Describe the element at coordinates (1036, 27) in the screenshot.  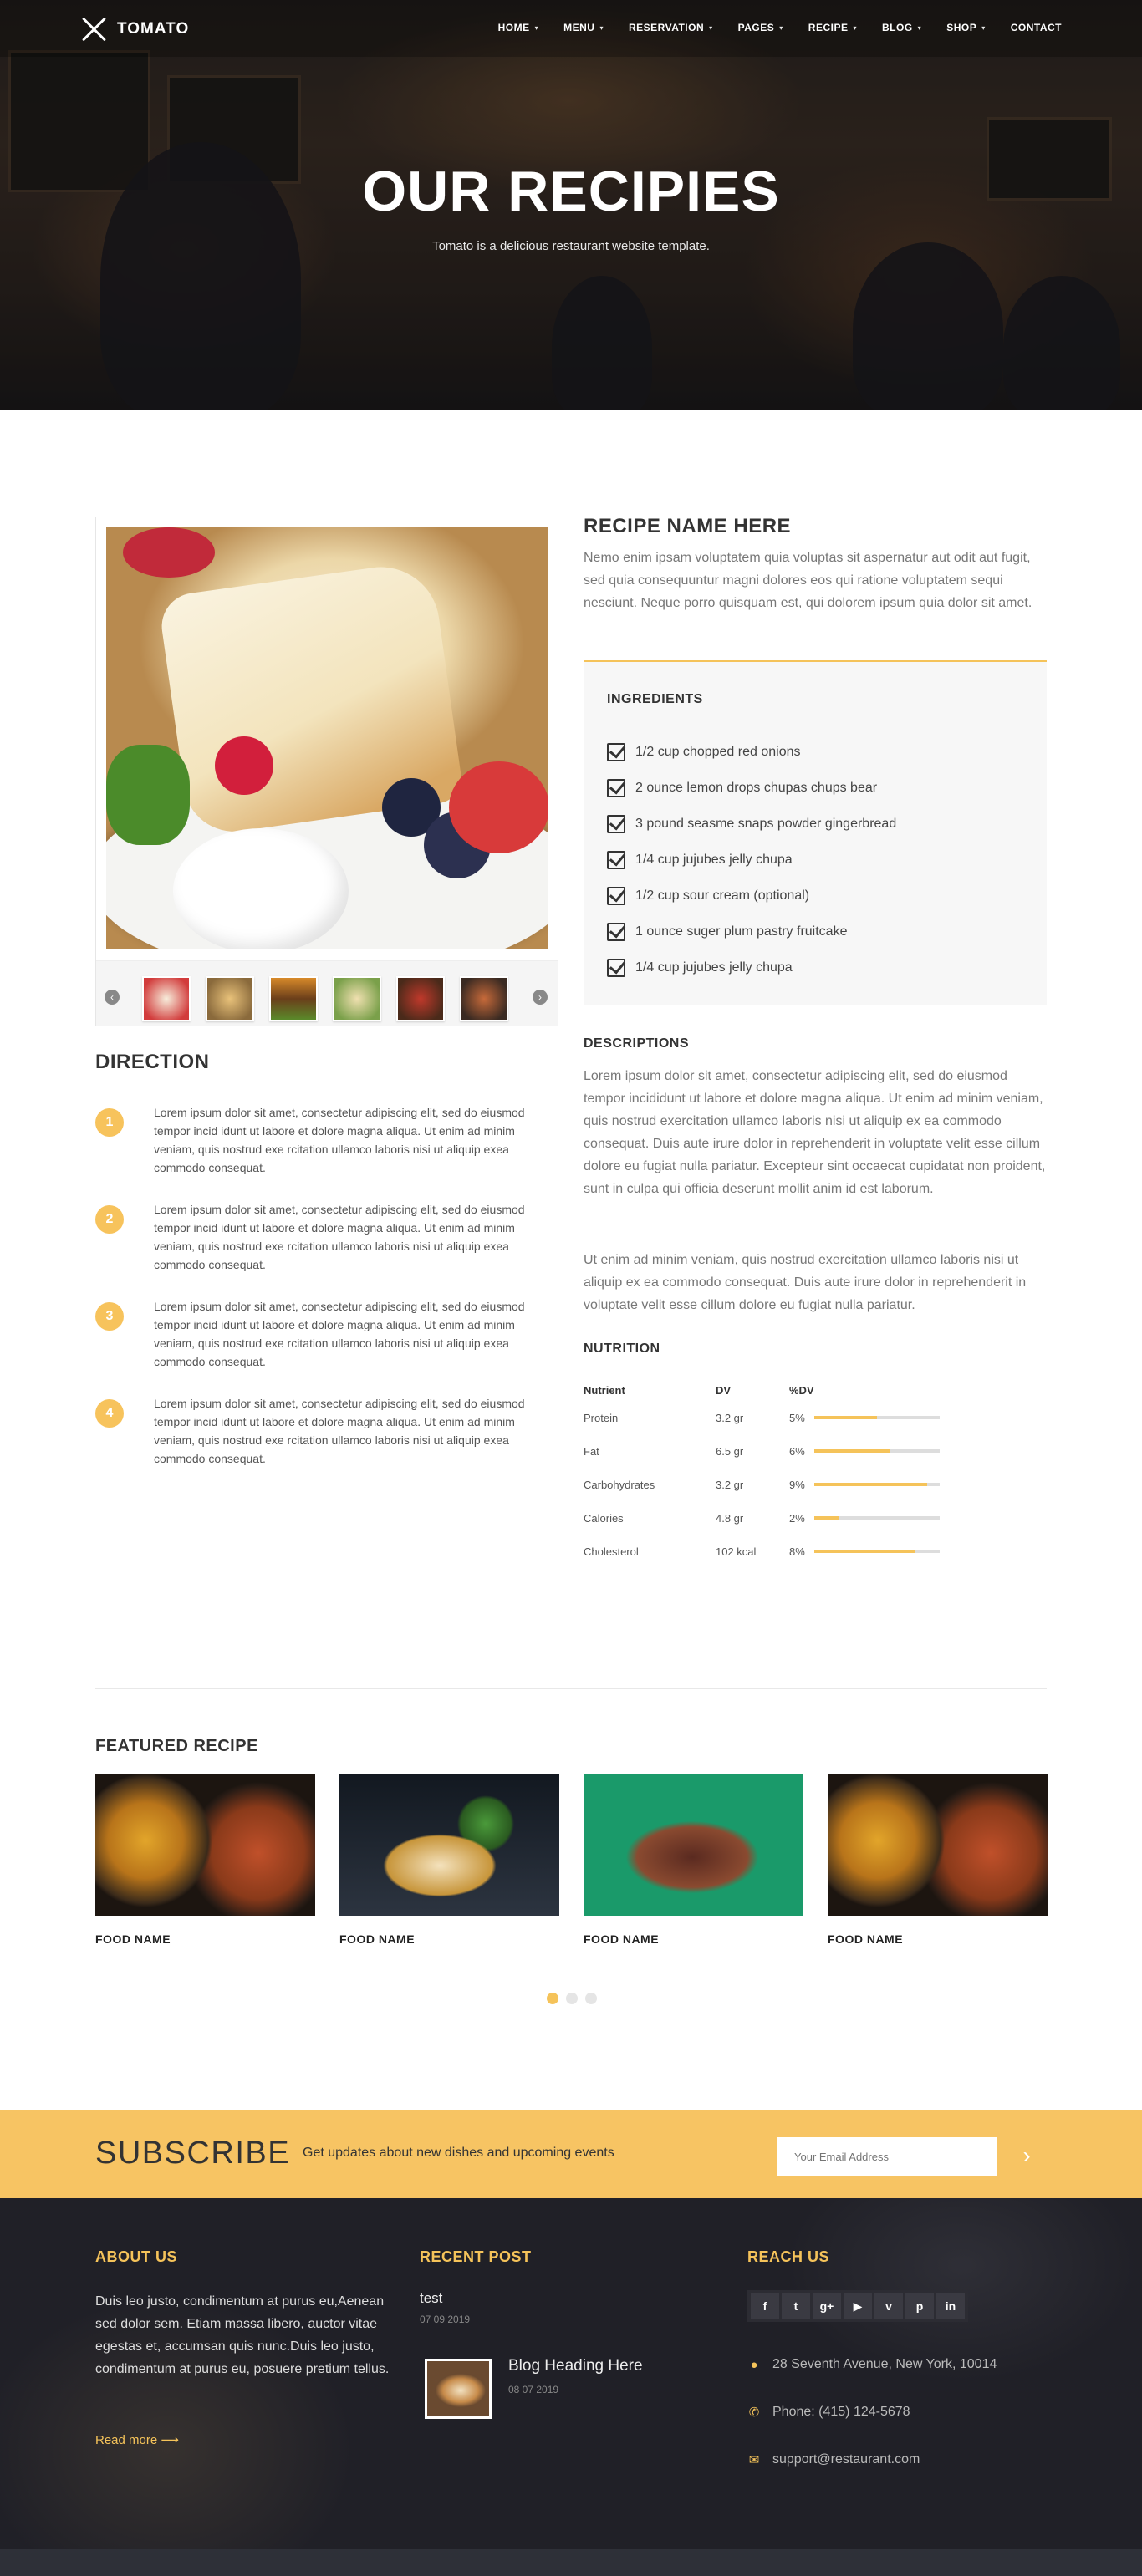
I see `nav-item-contact: CONTACT` at that location.